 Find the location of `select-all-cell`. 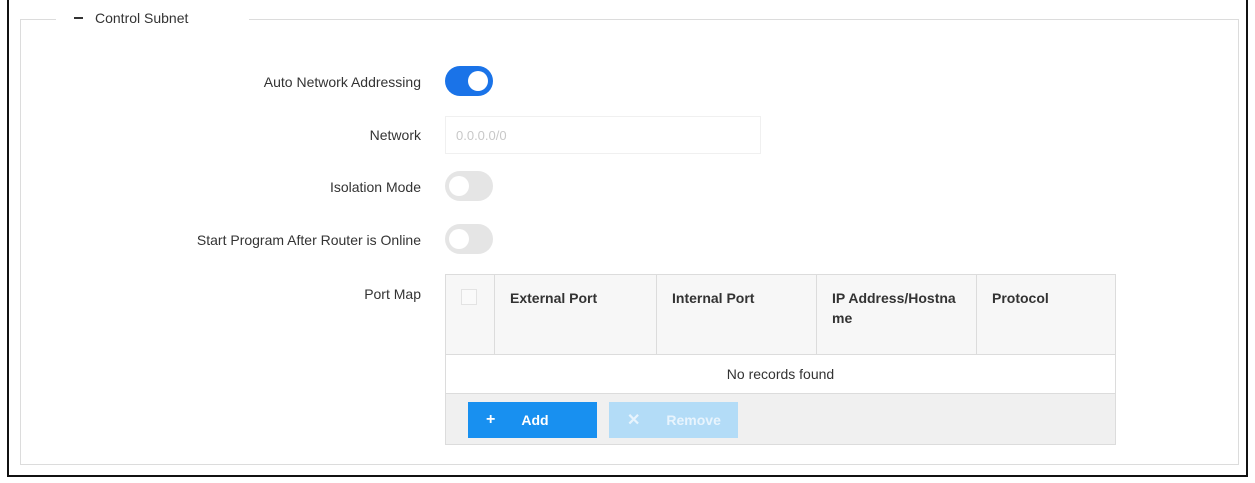

select-all-cell is located at coordinates (470, 314).